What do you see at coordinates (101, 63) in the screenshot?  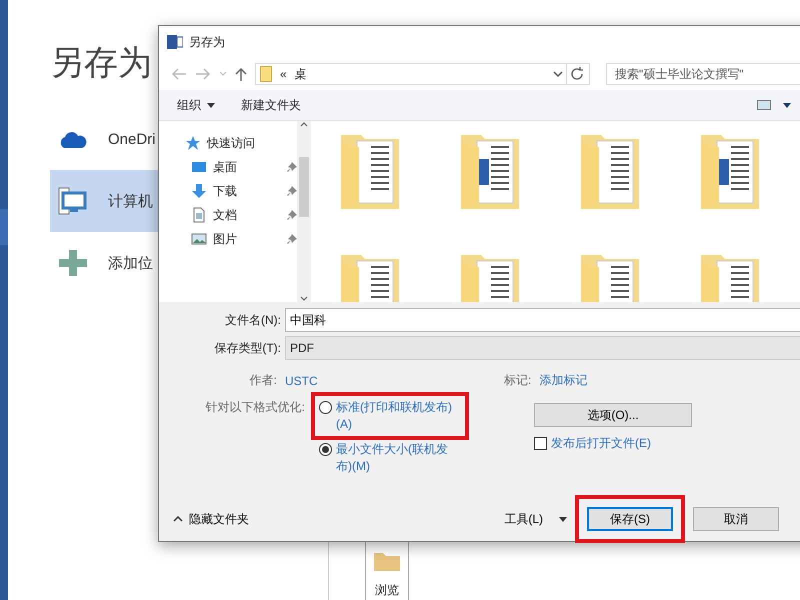 I see `page-title: 另存为` at bounding box center [101, 63].